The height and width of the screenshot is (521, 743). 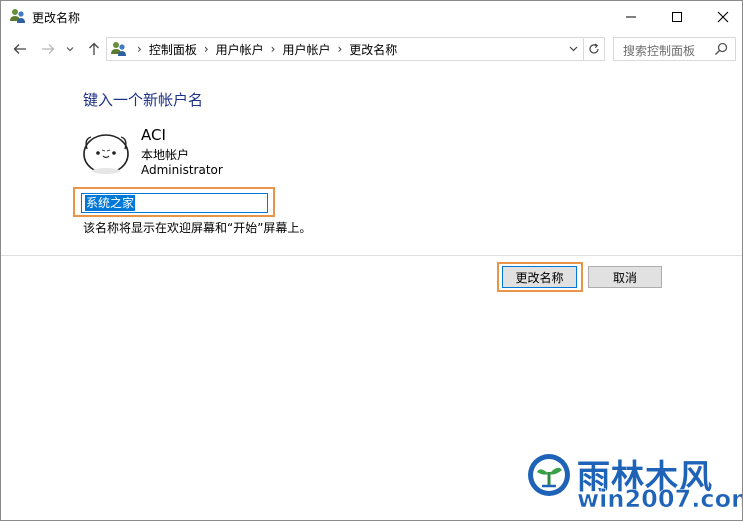 I want to click on back-button, so click(x=20, y=49).